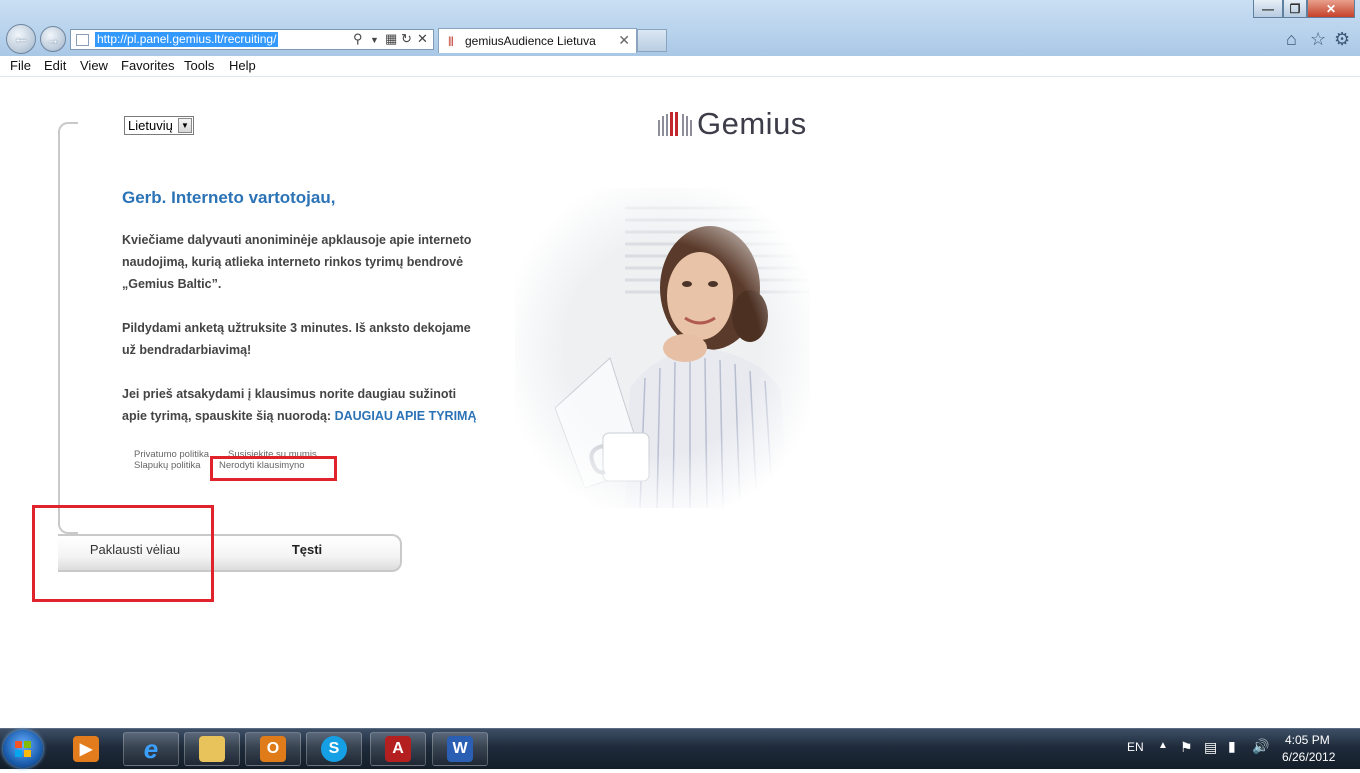 Image resolution: width=1360 pixels, height=773 pixels. Describe the element at coordinates (530, 41) in the screenshot. I see `tab-title: gemiusAudience Lietuva` at that location.